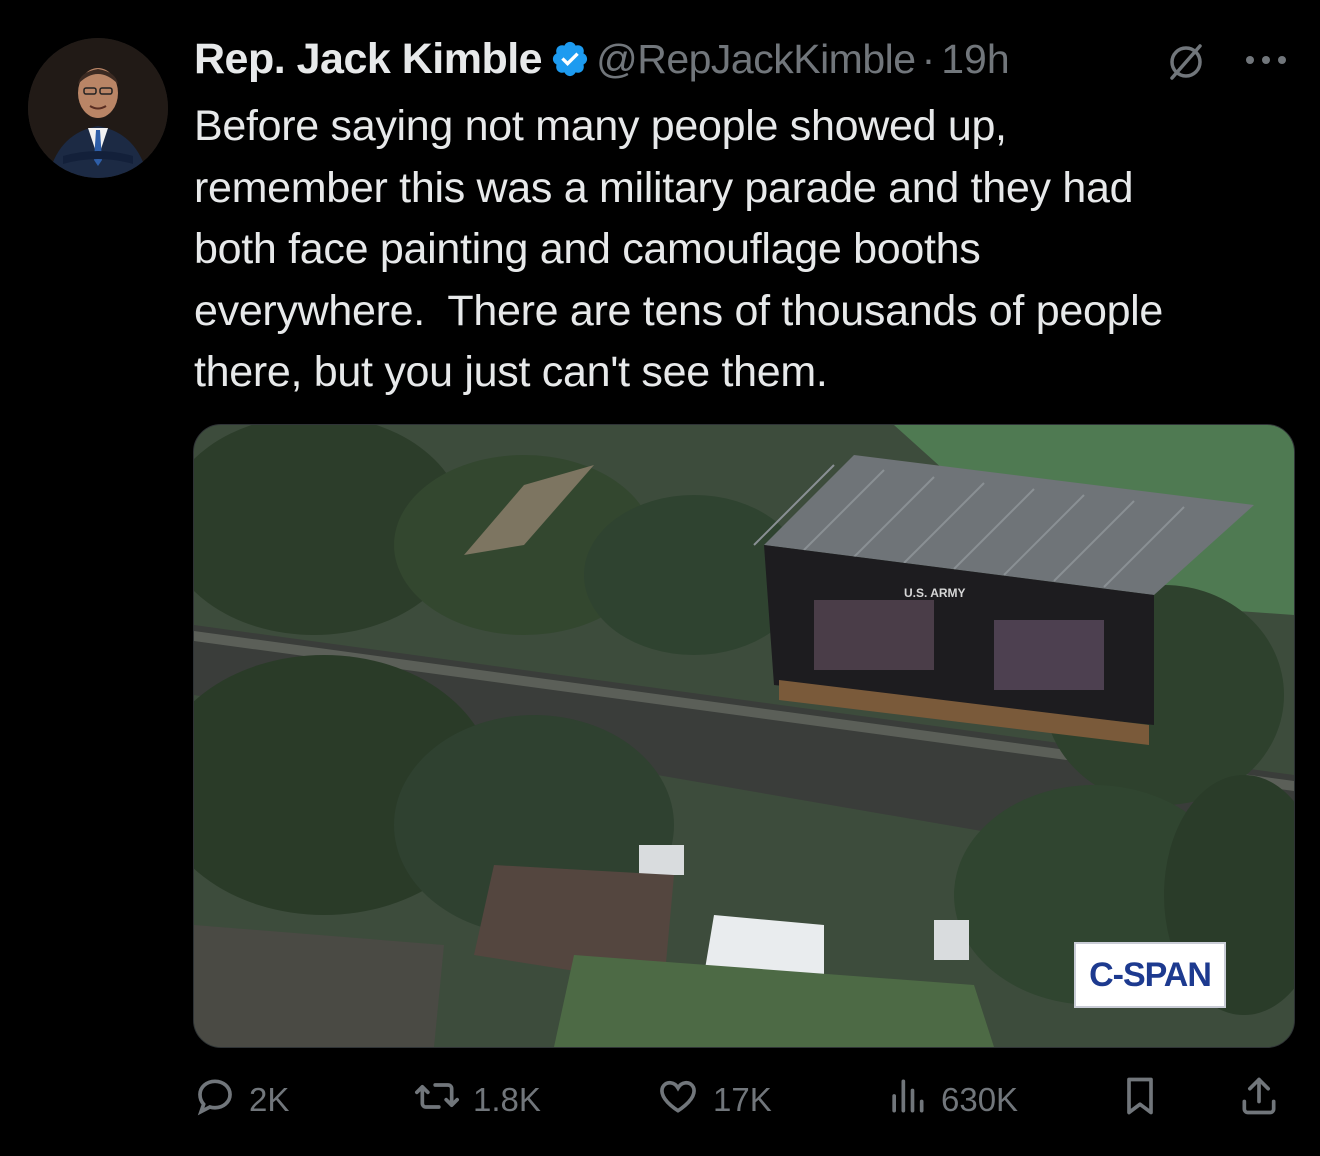 This screenshot has height=1156, width=1320. I want to click on like-button: 17K, so click(713, 1100).